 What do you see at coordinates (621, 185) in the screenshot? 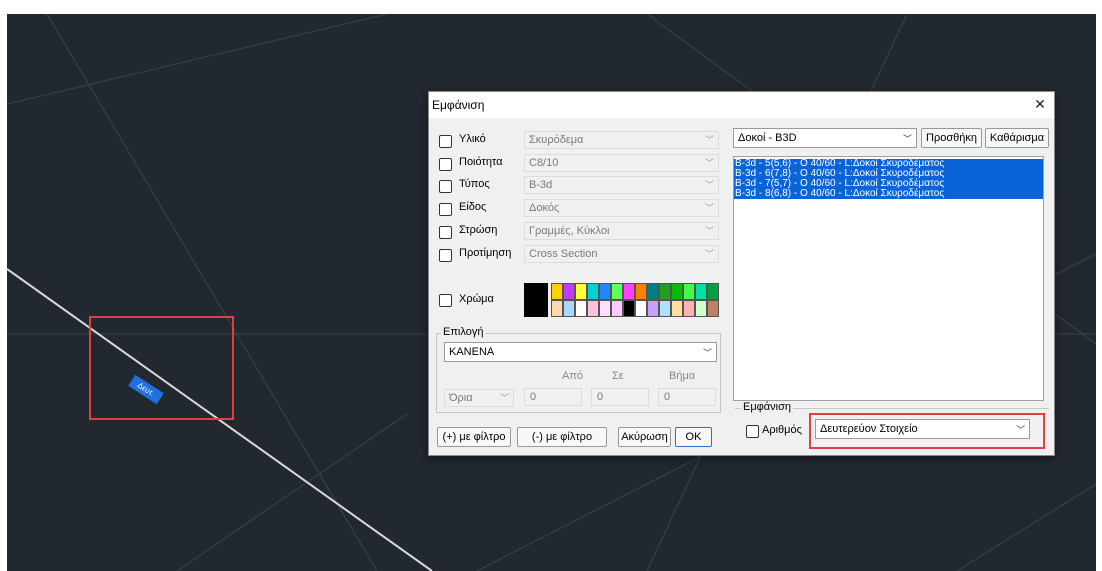
I see `type-select: B-3d ﹀` at bounding box center [621, 185].